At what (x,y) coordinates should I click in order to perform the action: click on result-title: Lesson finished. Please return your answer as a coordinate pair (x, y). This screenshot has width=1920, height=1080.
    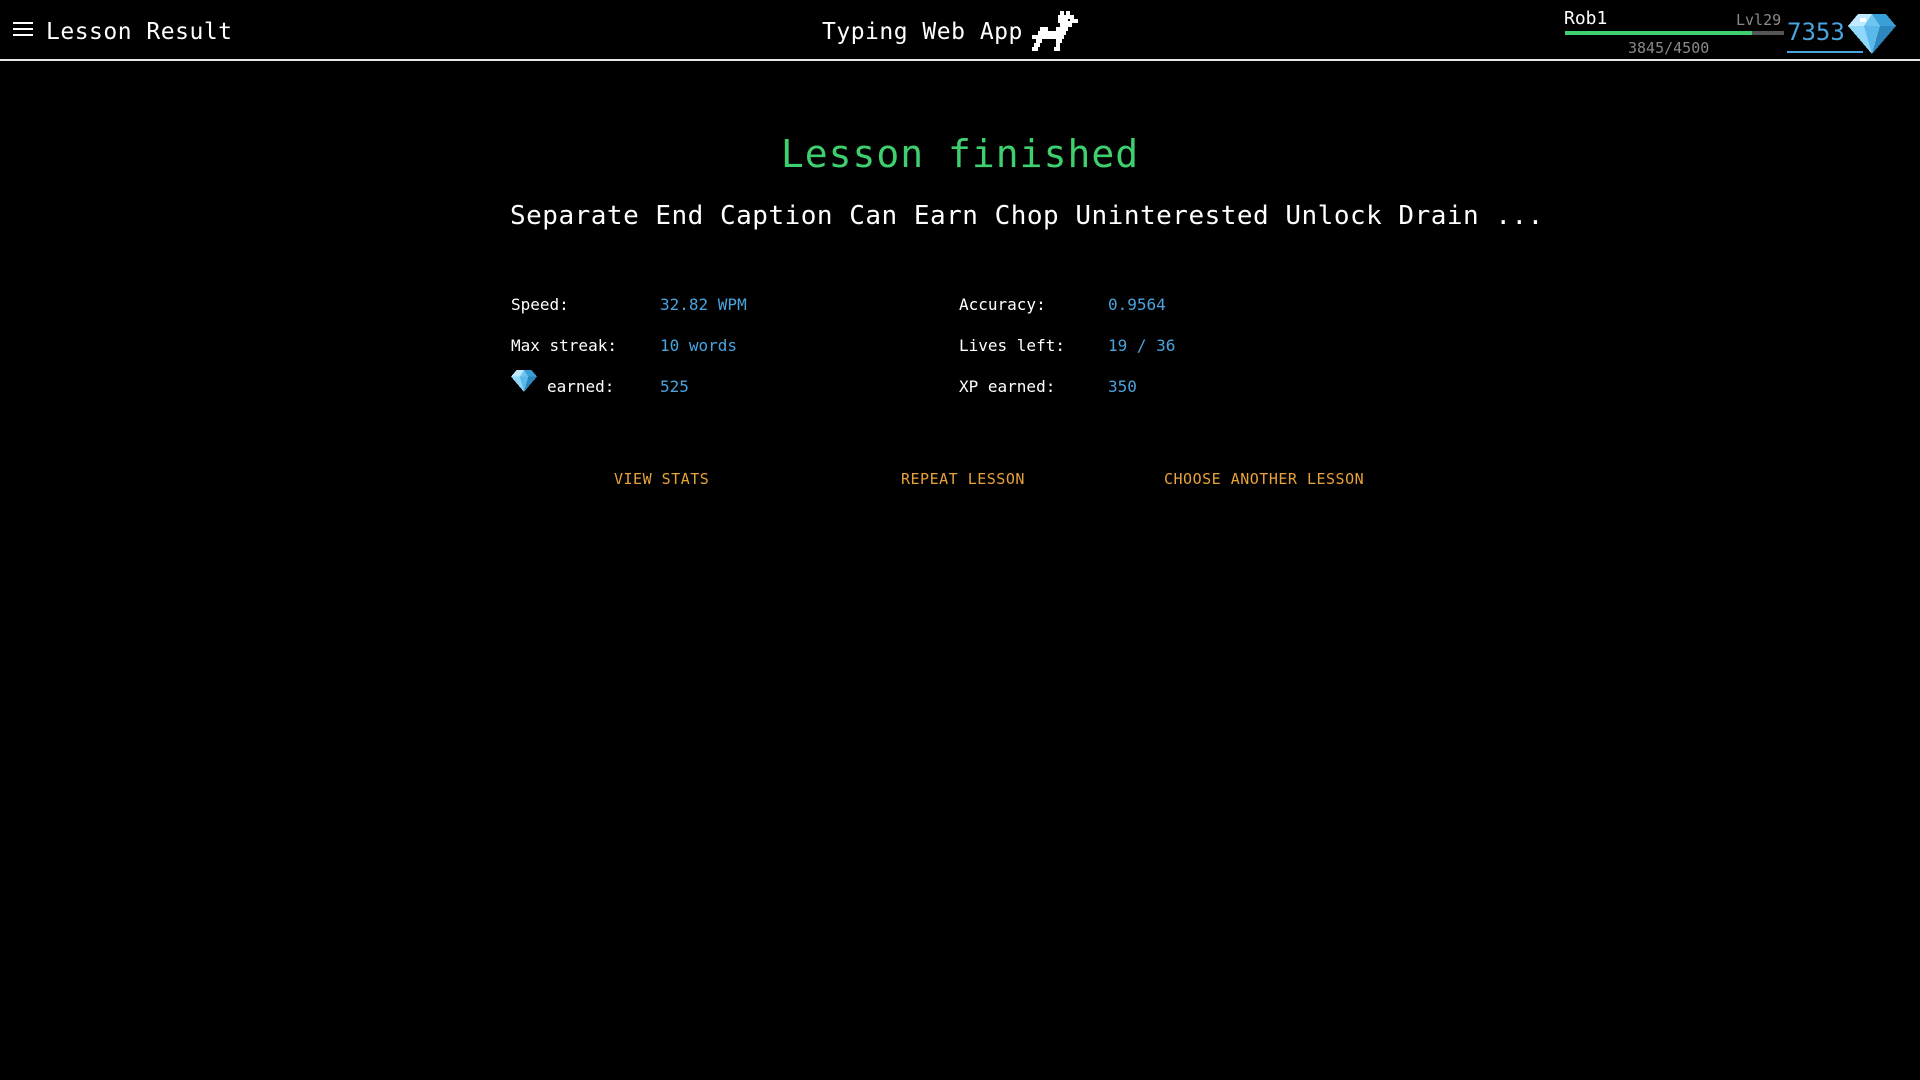
    Looking at the image, I should click on (960, 154).